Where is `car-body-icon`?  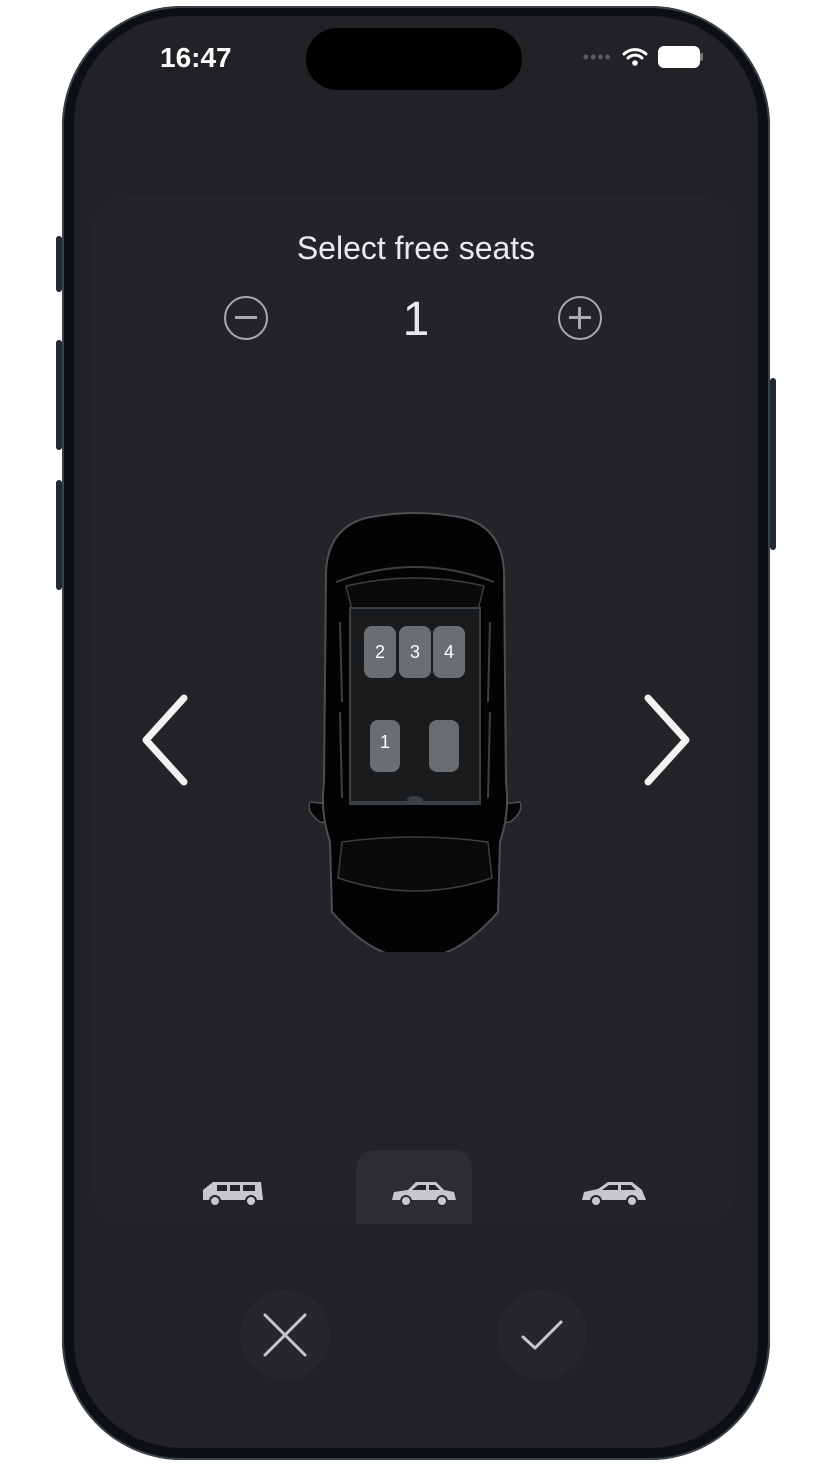 car-body-icon is located at coordinates (415, 736).